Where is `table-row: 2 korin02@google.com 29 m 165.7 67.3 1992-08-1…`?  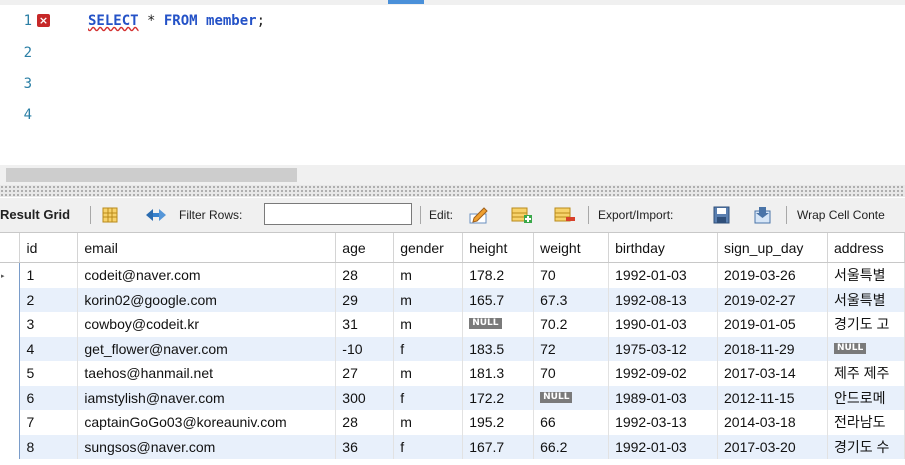 table-row: 2 korin02@google.com 29 m 165.7 67.3 1992-08-1… is located at coordinates (452, 299).